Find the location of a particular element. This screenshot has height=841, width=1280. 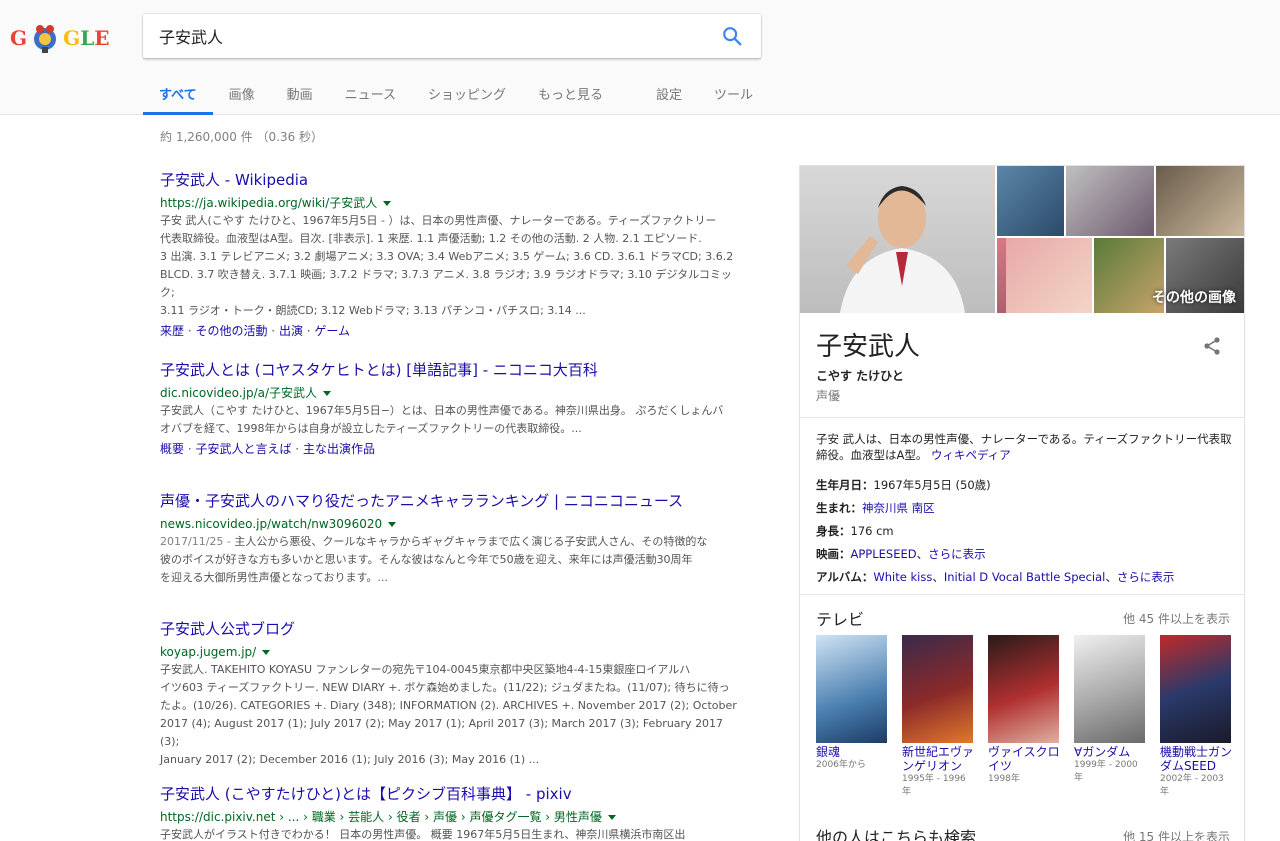

search-tabs: すべて 画像 動画 ニュース ショッピング もっと見る is located at coordinates (381, 93).